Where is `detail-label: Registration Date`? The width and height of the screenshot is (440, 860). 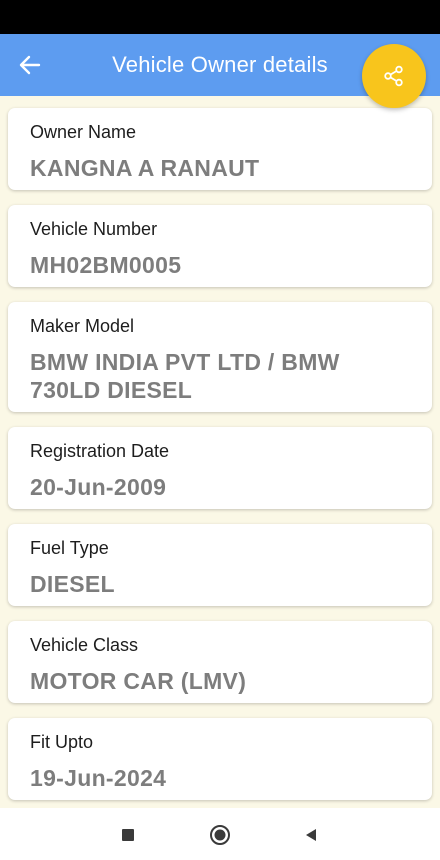
detail-label: Registration Date is located at coordinates (100, 451).